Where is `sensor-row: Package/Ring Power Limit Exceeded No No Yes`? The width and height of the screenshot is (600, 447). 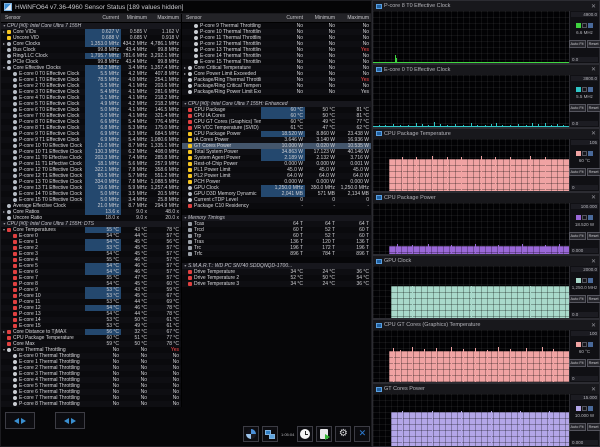
sensor-row: Package/Ring Power Limit Exceeded No No Yes is located at coordinates (276, 92).